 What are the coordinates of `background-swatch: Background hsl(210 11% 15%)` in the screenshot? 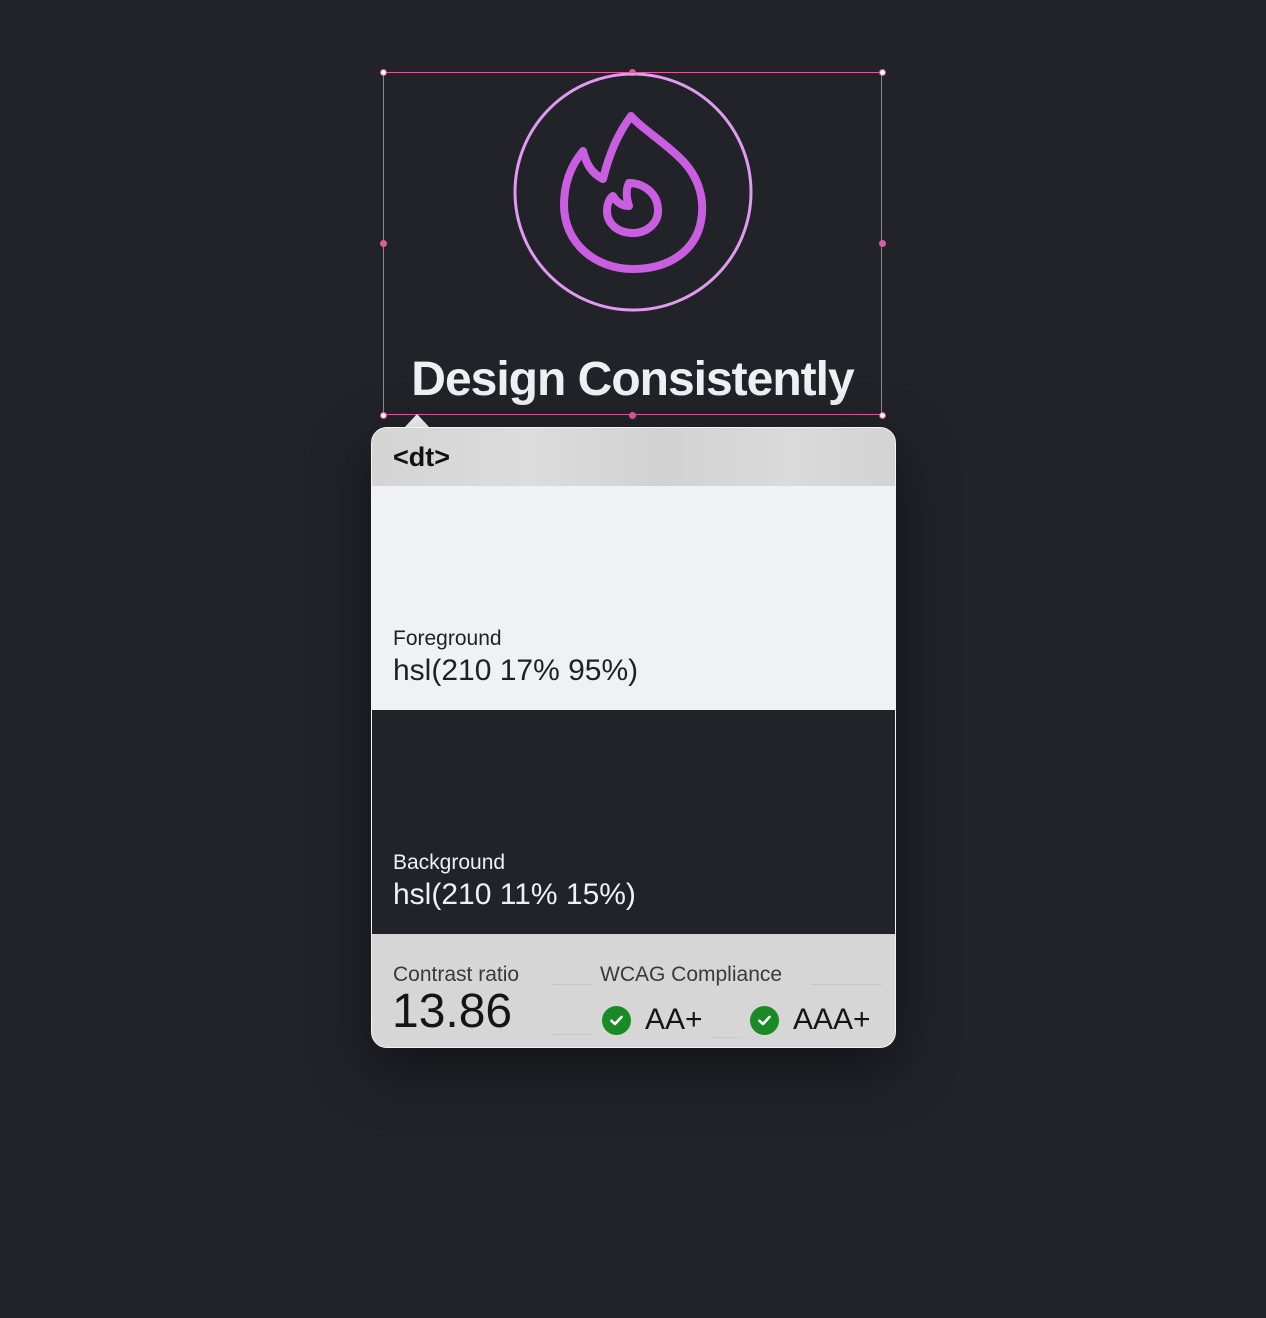 It's located at (633, 822).